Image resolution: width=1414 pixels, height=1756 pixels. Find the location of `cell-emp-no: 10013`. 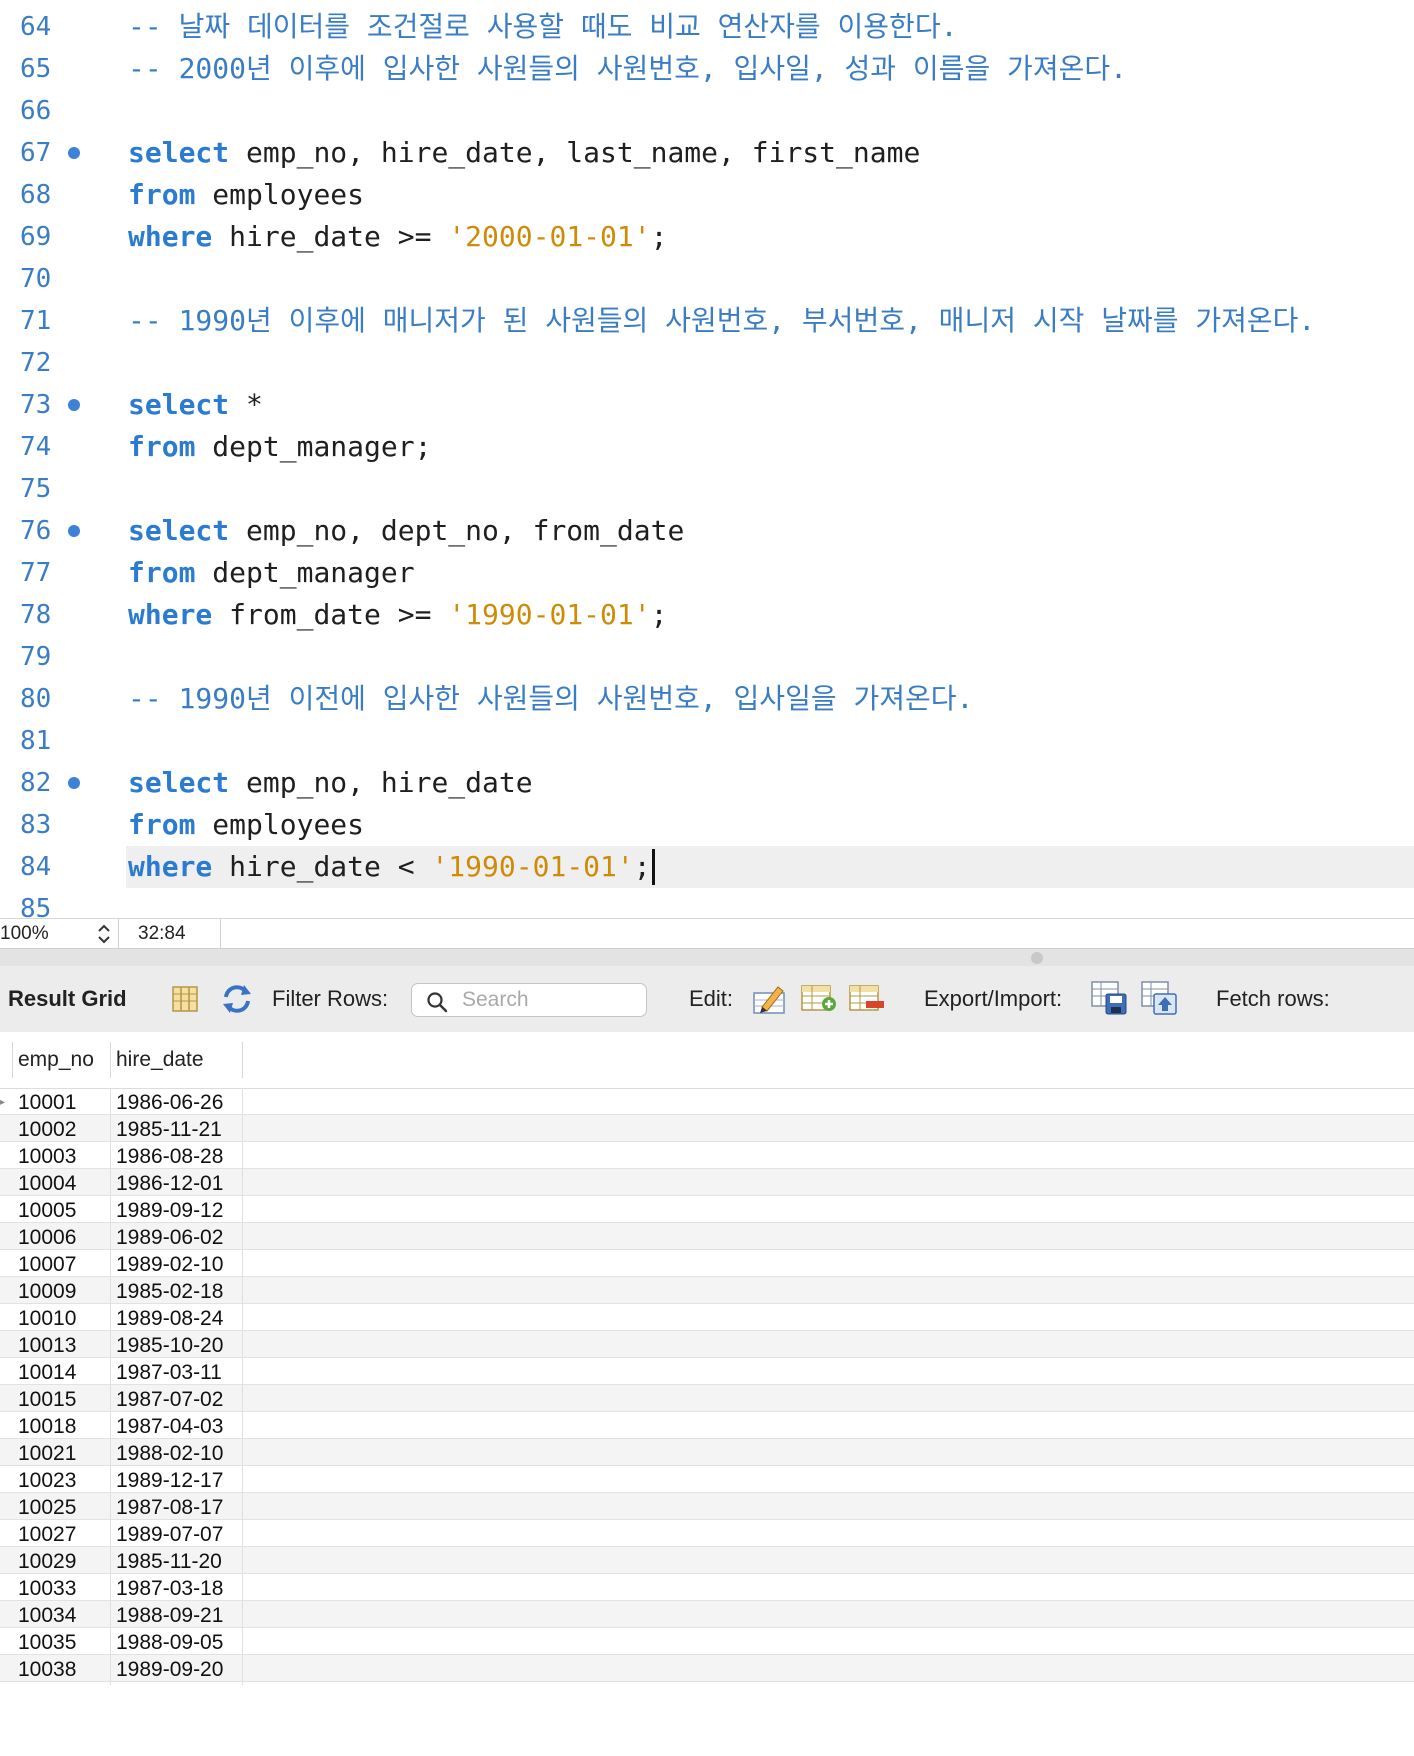

cell-emp-no: 10013 is located at coordinates (47, 1346).